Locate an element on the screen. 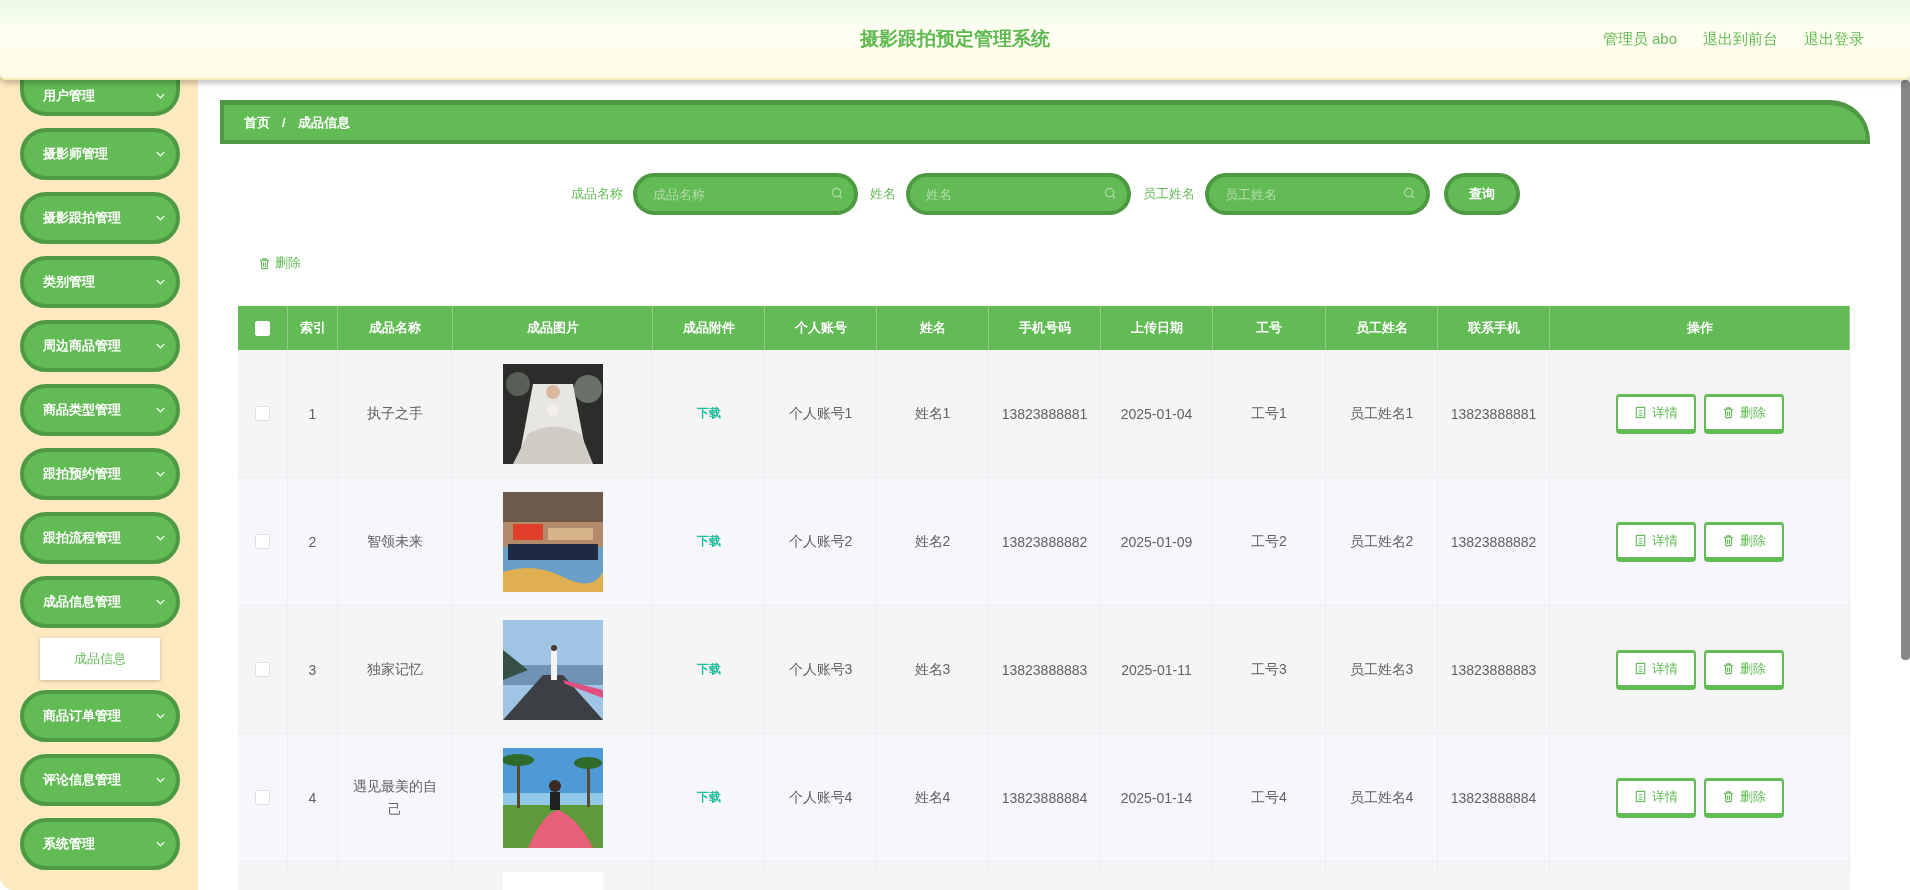 Image resolution: width=1910 pixels, height=890 pixels. scrollbar is located at coordinates (1905, 370).